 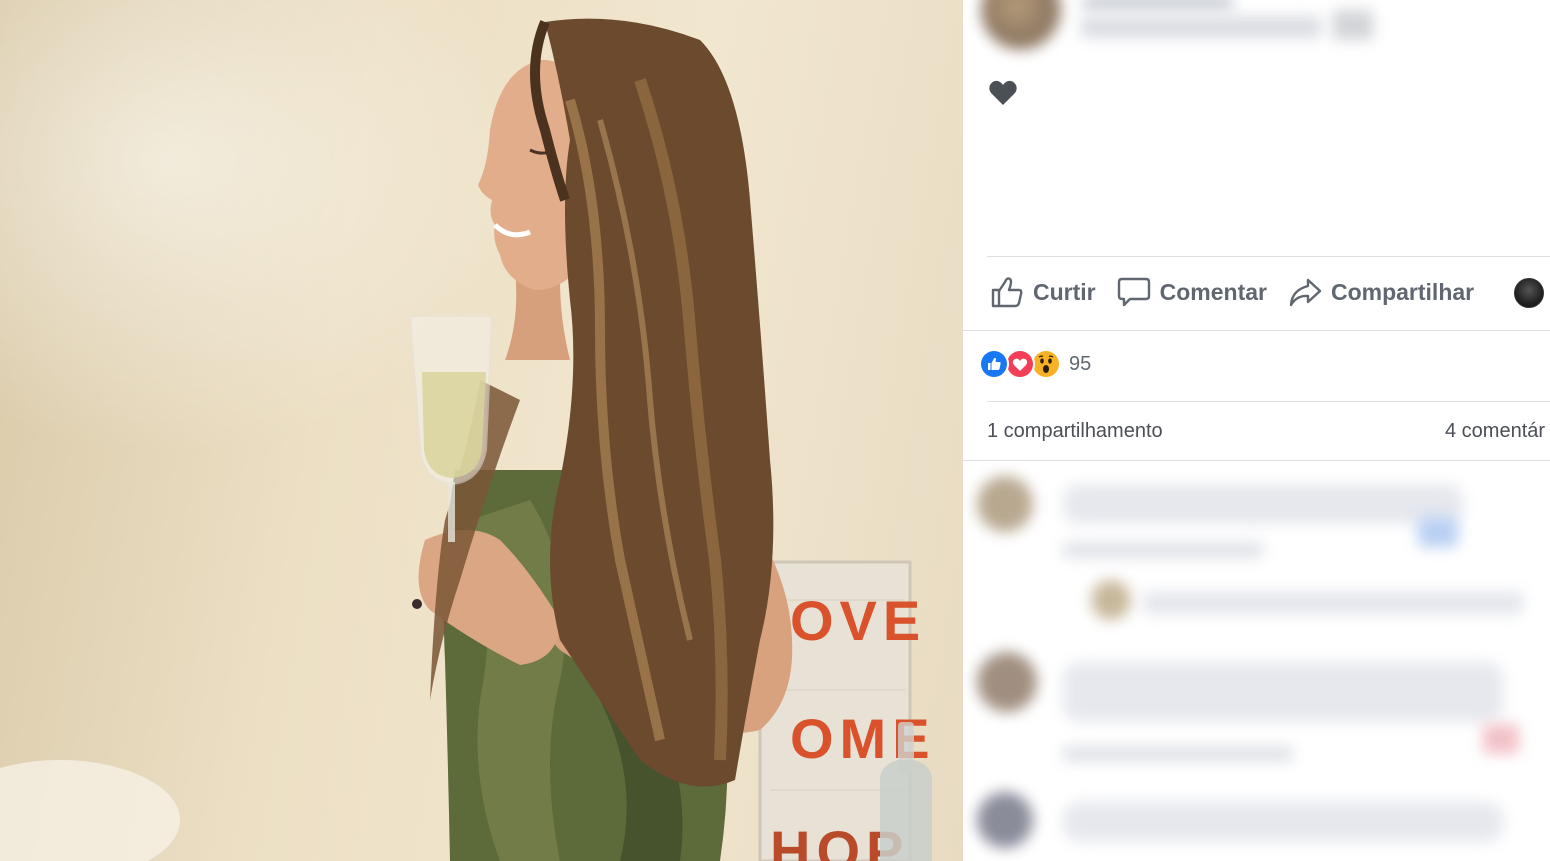 What do you see at coordinates (1333, 603) in the screenshot?
I see `reply-preview` at bounding box center [1333, 603].